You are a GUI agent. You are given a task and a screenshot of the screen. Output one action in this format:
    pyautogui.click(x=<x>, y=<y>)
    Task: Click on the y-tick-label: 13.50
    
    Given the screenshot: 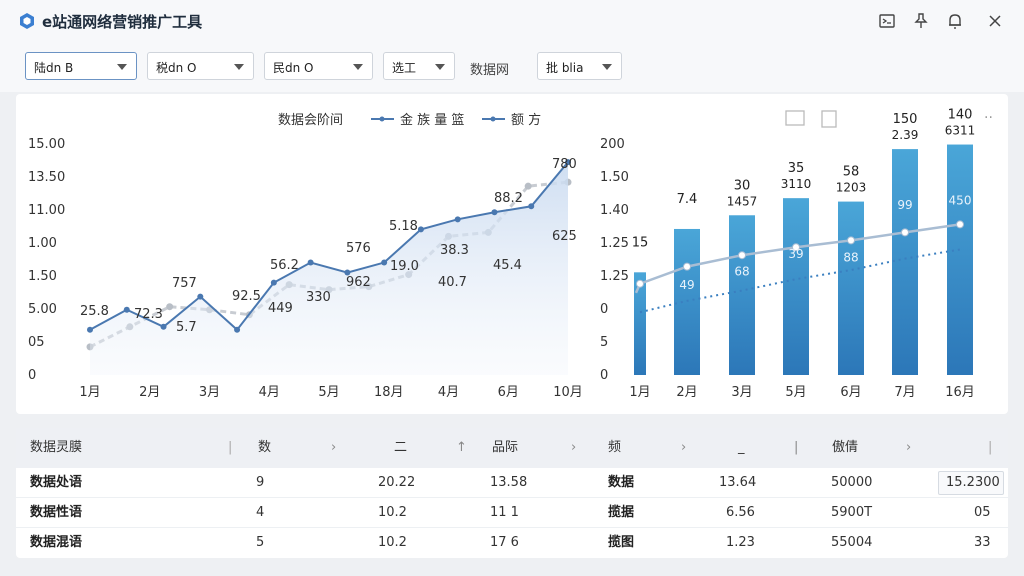 What is the action you would take?
    pyautogui.click(x=46, y=177)
    